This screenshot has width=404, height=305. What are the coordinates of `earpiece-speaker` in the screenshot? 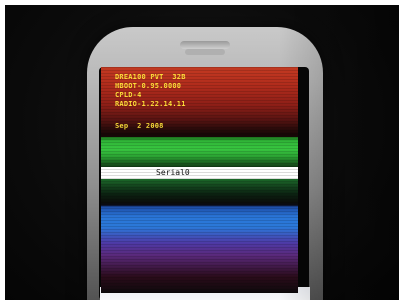 It's located at (205, 45).